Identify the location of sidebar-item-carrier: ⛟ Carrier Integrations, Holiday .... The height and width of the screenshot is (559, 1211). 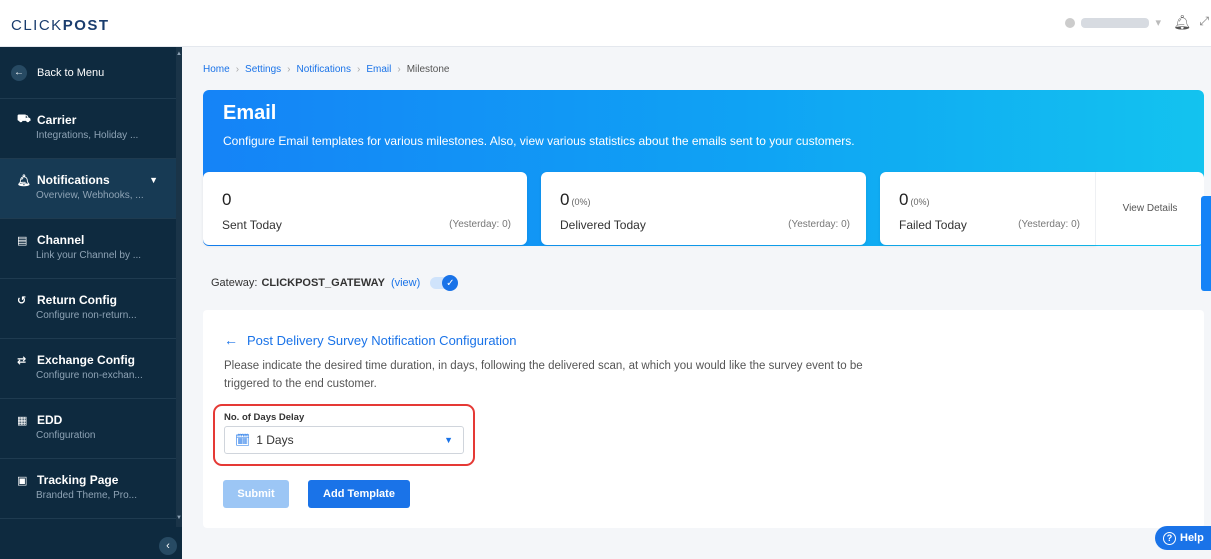
(88, 129).